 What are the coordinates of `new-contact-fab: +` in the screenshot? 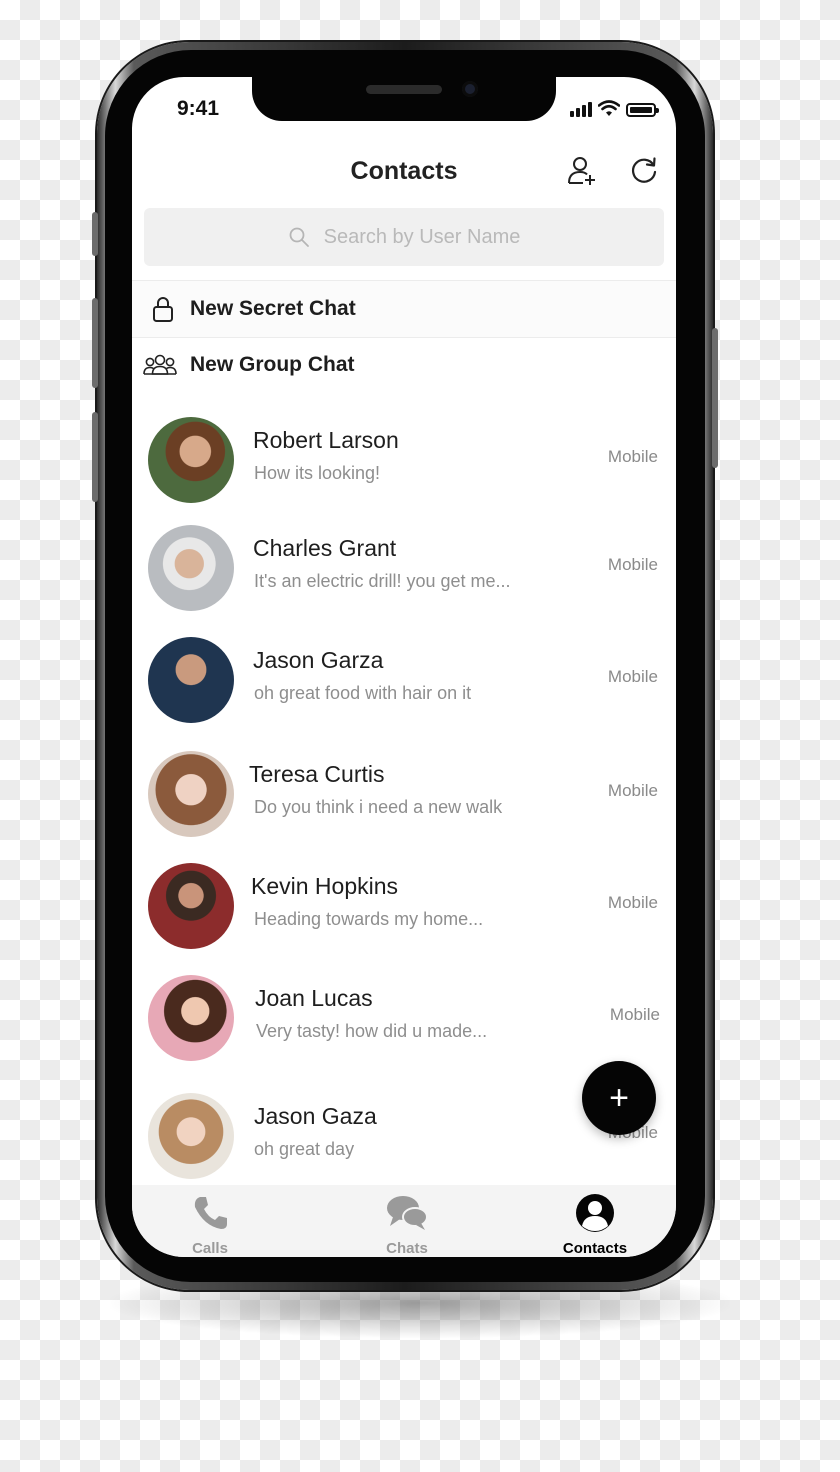 It's located at (619, 1098).